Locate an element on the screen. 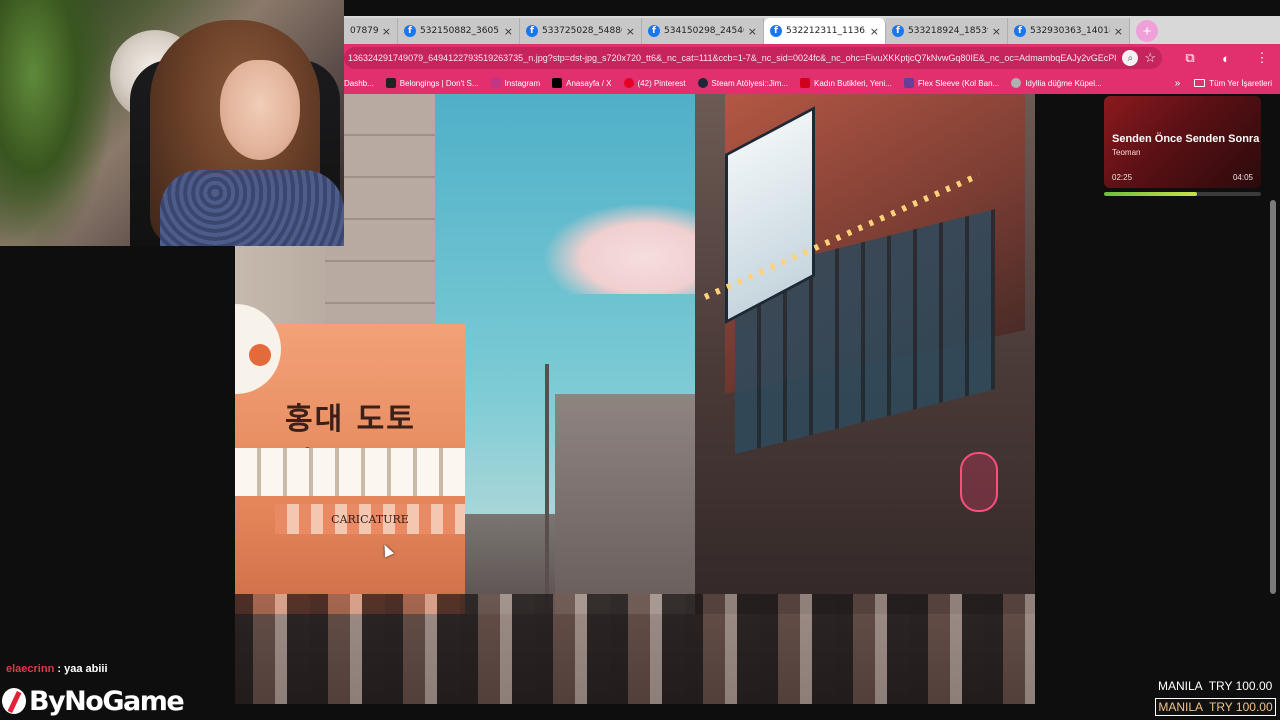 This screenshot has height=720, width=1280. scrollbar-thumb is located at coordinates (1273, 397).